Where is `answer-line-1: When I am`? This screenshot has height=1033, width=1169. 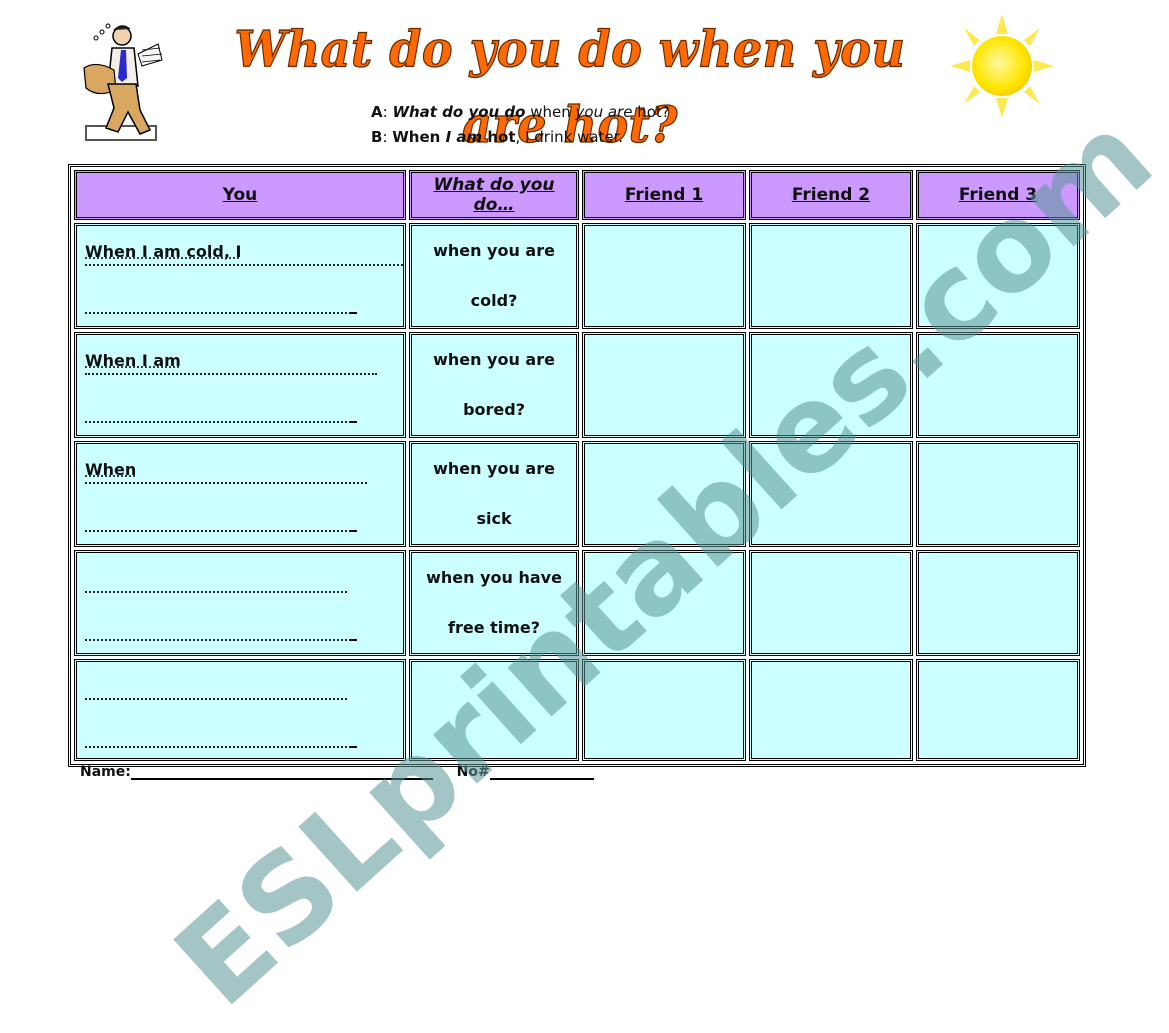 answer-line-1: When I am is located at coordinates (244, 361).